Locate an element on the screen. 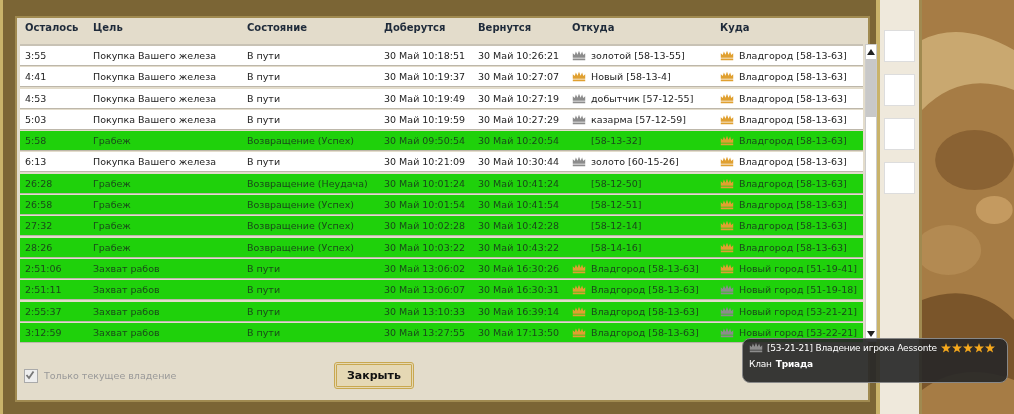 Image resolution: width=1014 pixels, height=414 pixels. table-cell: Новый город [53-21-21] is located at coordinates (798, 311).